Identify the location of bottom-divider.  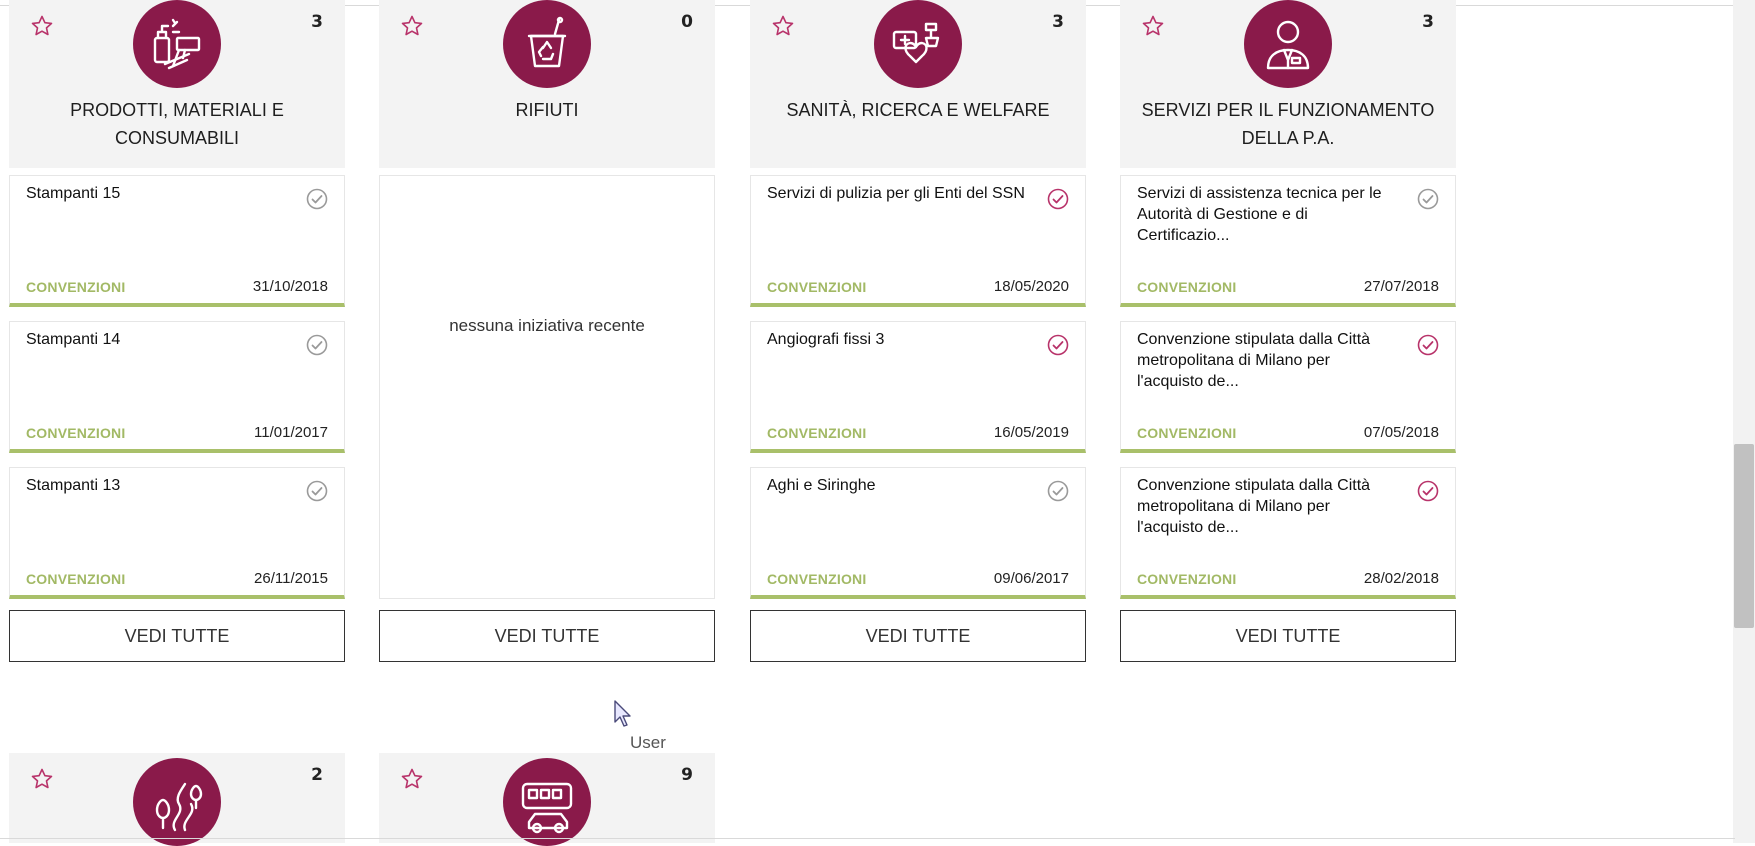
(867, 838).